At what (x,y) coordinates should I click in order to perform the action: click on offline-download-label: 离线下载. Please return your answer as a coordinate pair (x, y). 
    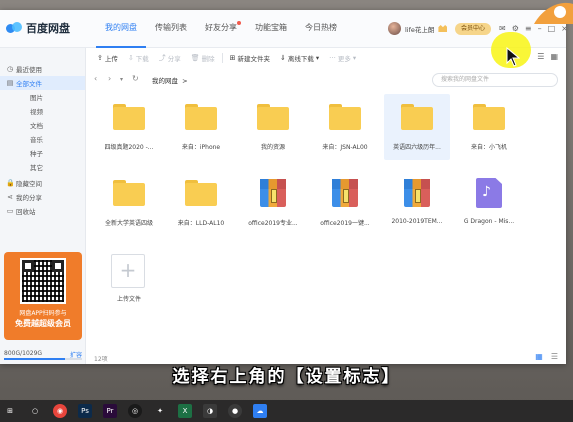
    Looking at the image, I should click on (300, 59).